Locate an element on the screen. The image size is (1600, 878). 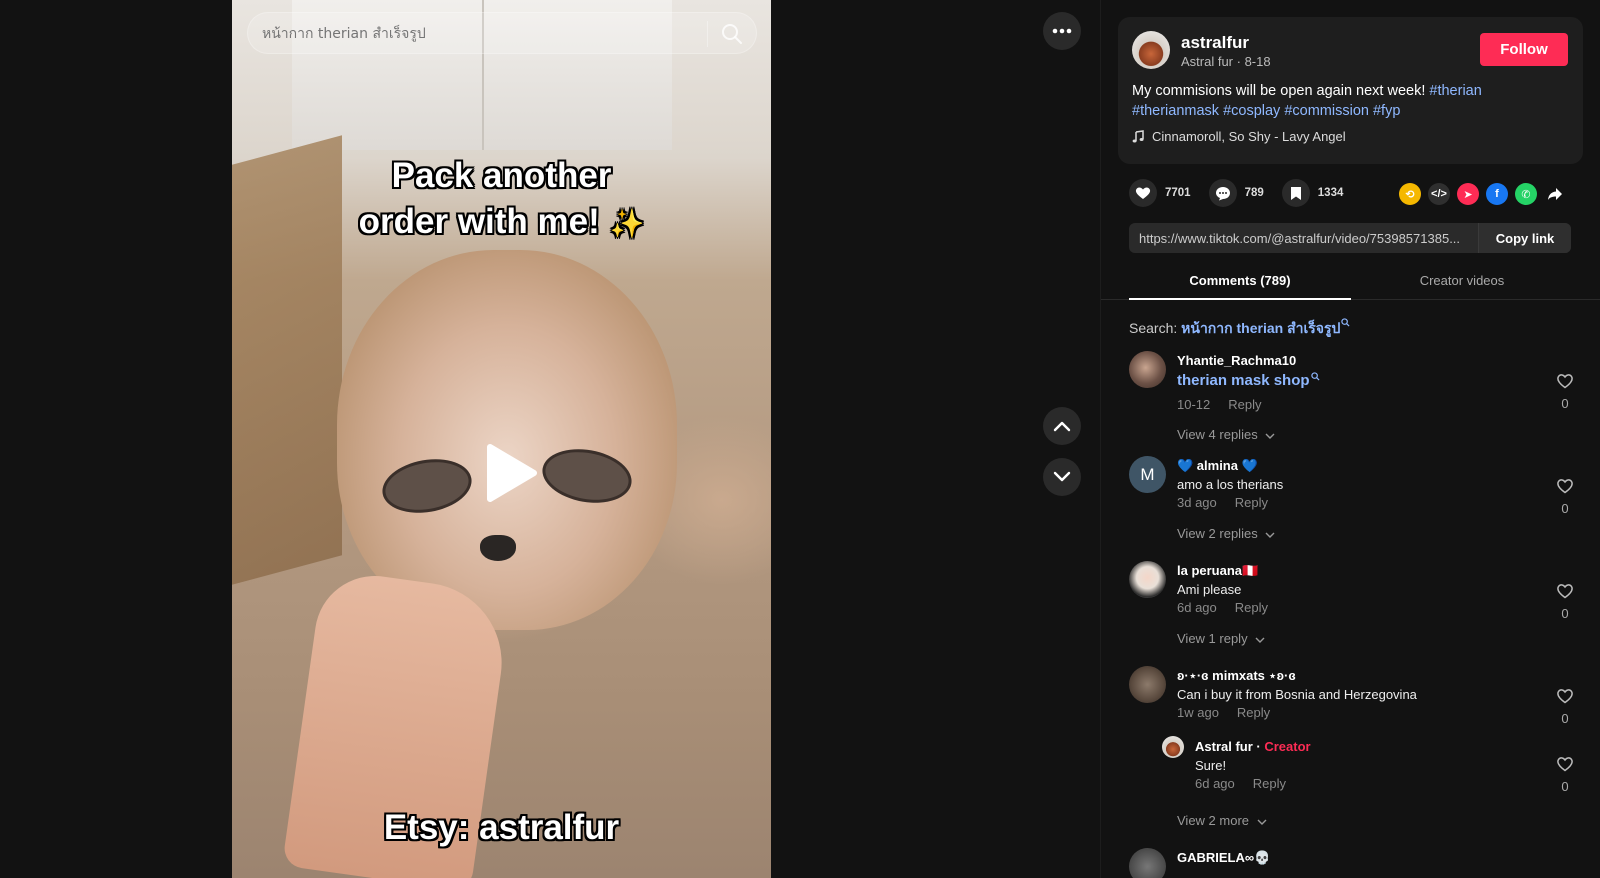
view-replies-label: View 1 reply is located at coordinates (1212, 638).